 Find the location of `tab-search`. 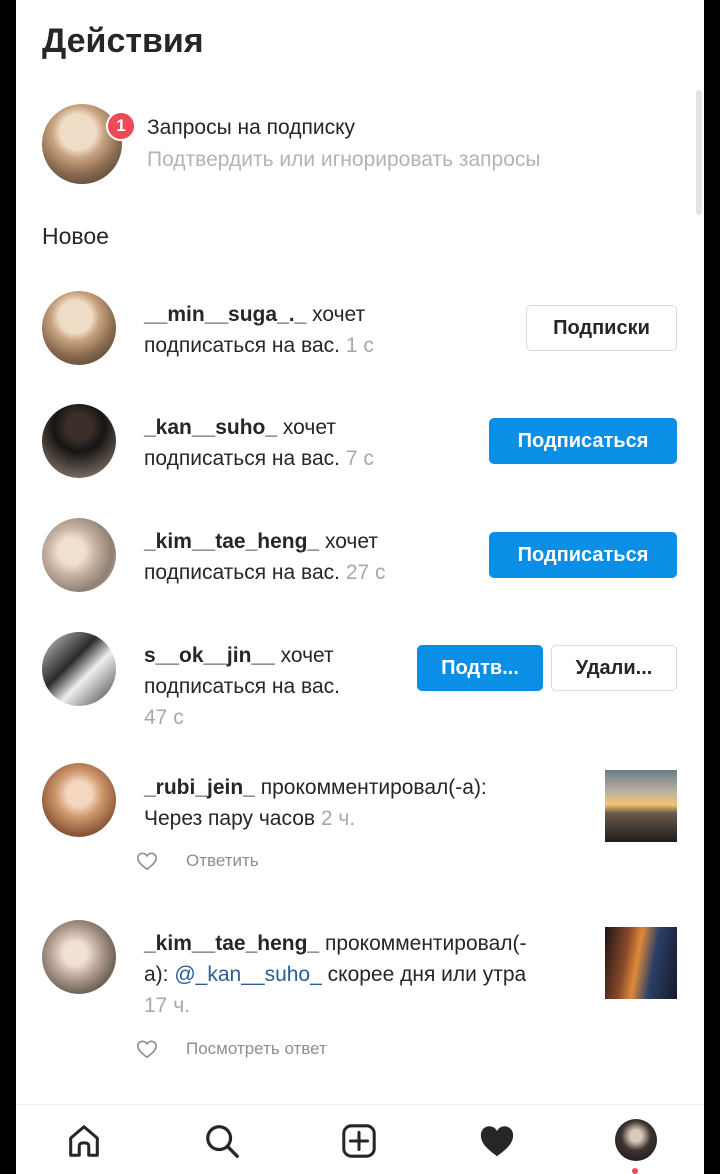

tab-search is located at coordinates (222, 1141).